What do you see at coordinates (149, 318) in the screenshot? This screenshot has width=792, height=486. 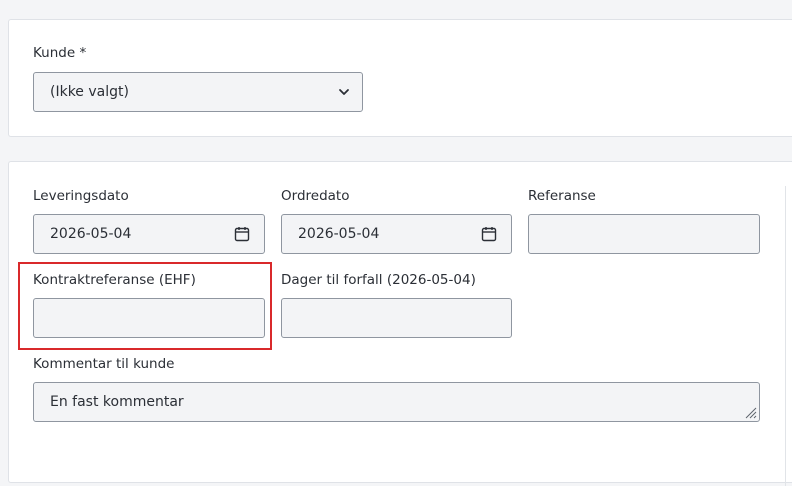 I see `contract-reference-input` at bounding box center [149, 318].